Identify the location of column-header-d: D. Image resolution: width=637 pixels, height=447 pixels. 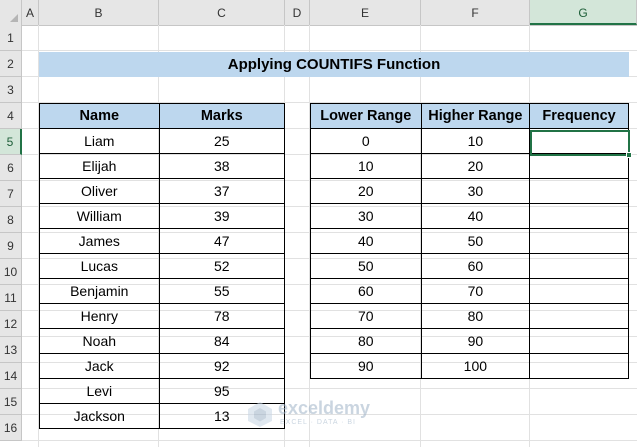
(297, 12).